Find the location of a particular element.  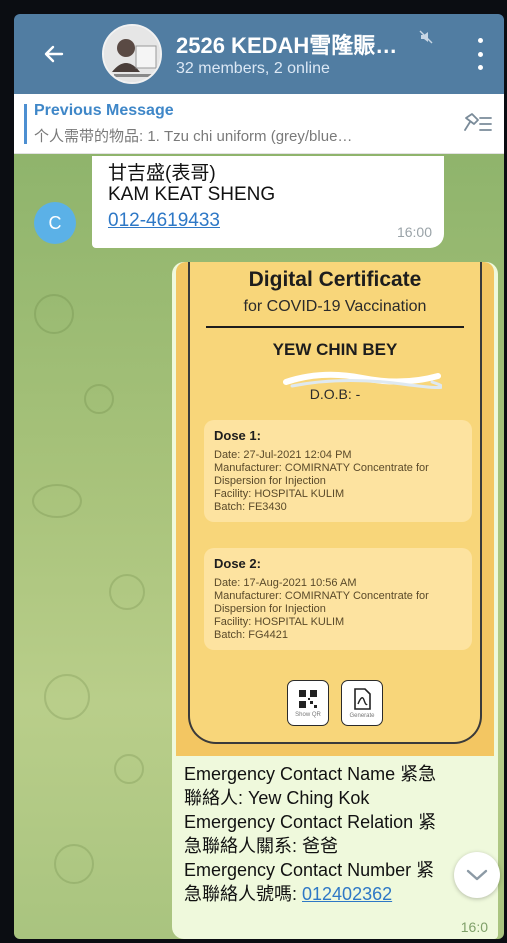

message-line: 甘吉盛(表哥) is located at coordinates (162, 173).